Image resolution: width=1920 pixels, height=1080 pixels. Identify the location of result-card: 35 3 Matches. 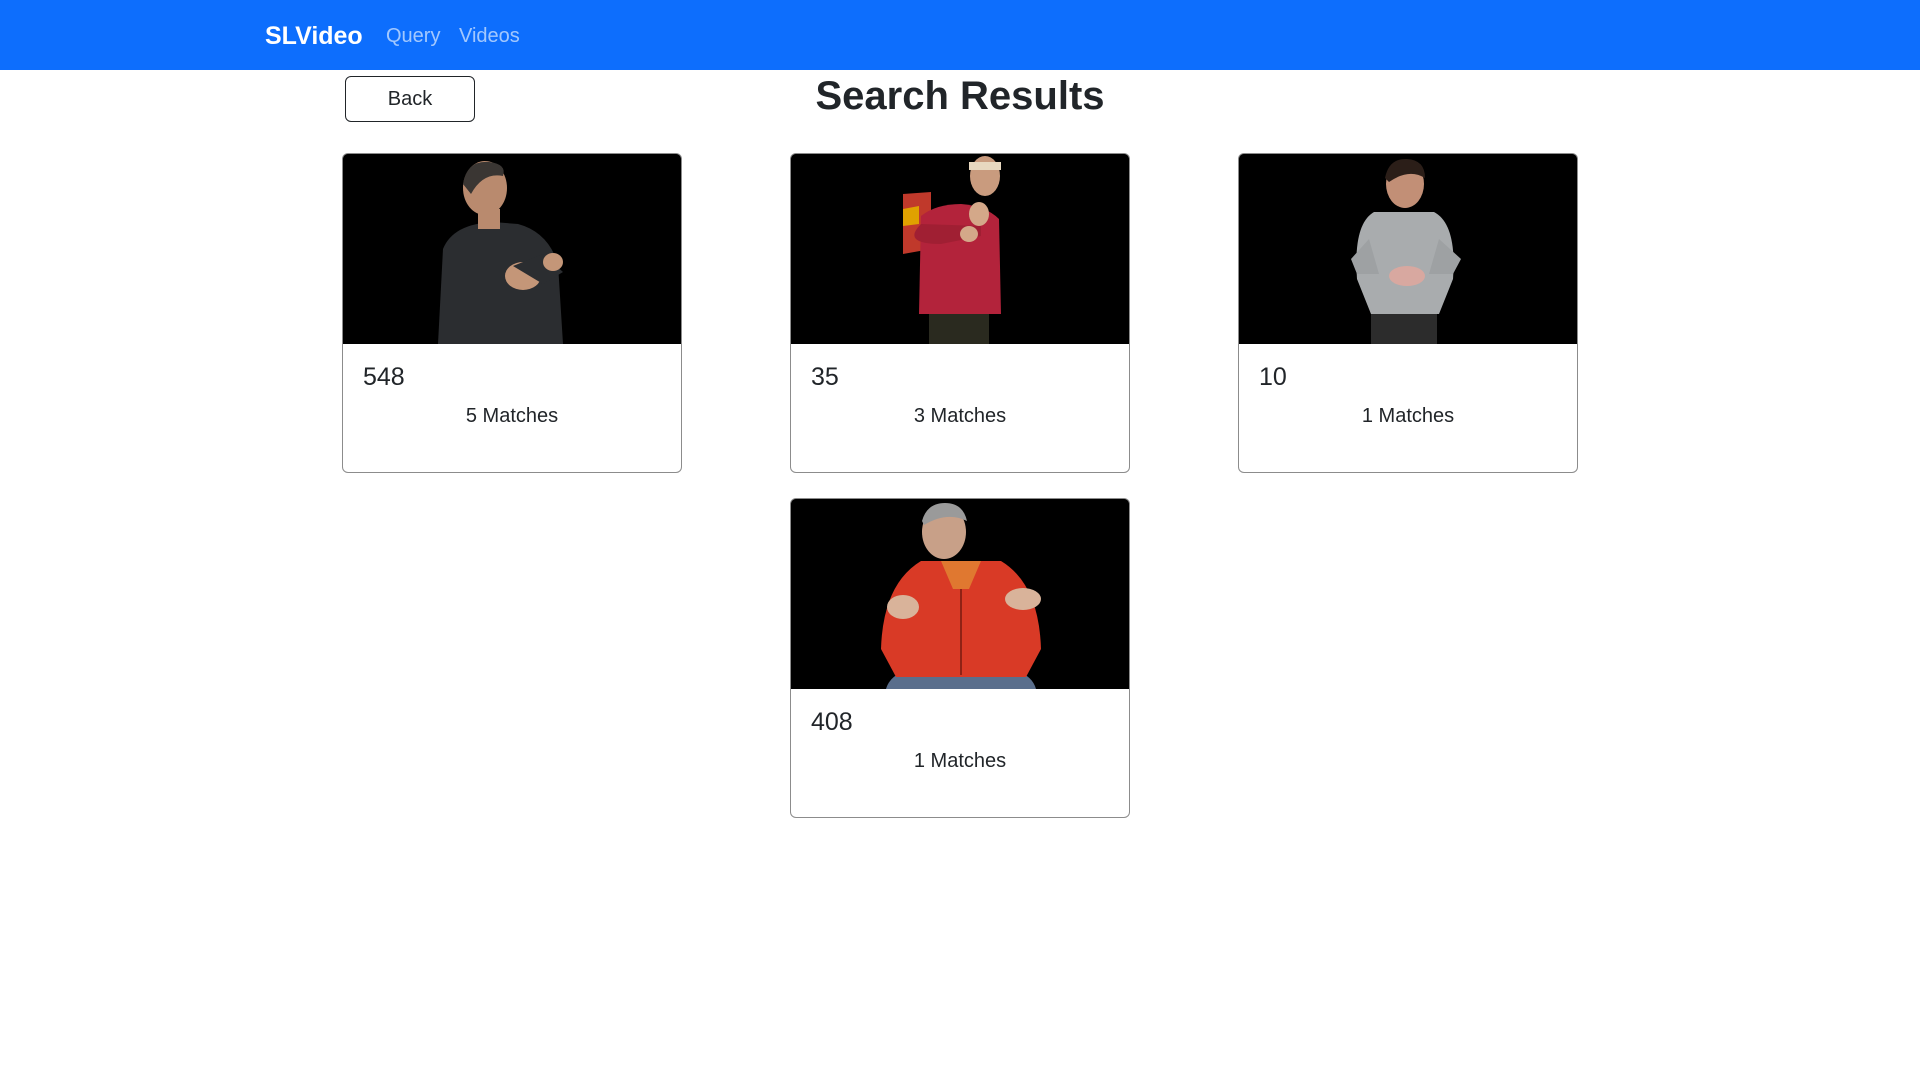
(960, 313).